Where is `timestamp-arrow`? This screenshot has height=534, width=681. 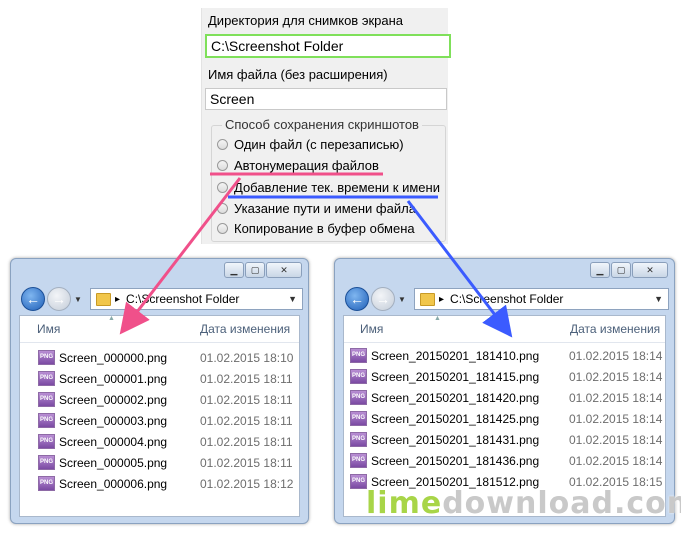 timestamp-arrow is located at coordinates (459, 269).